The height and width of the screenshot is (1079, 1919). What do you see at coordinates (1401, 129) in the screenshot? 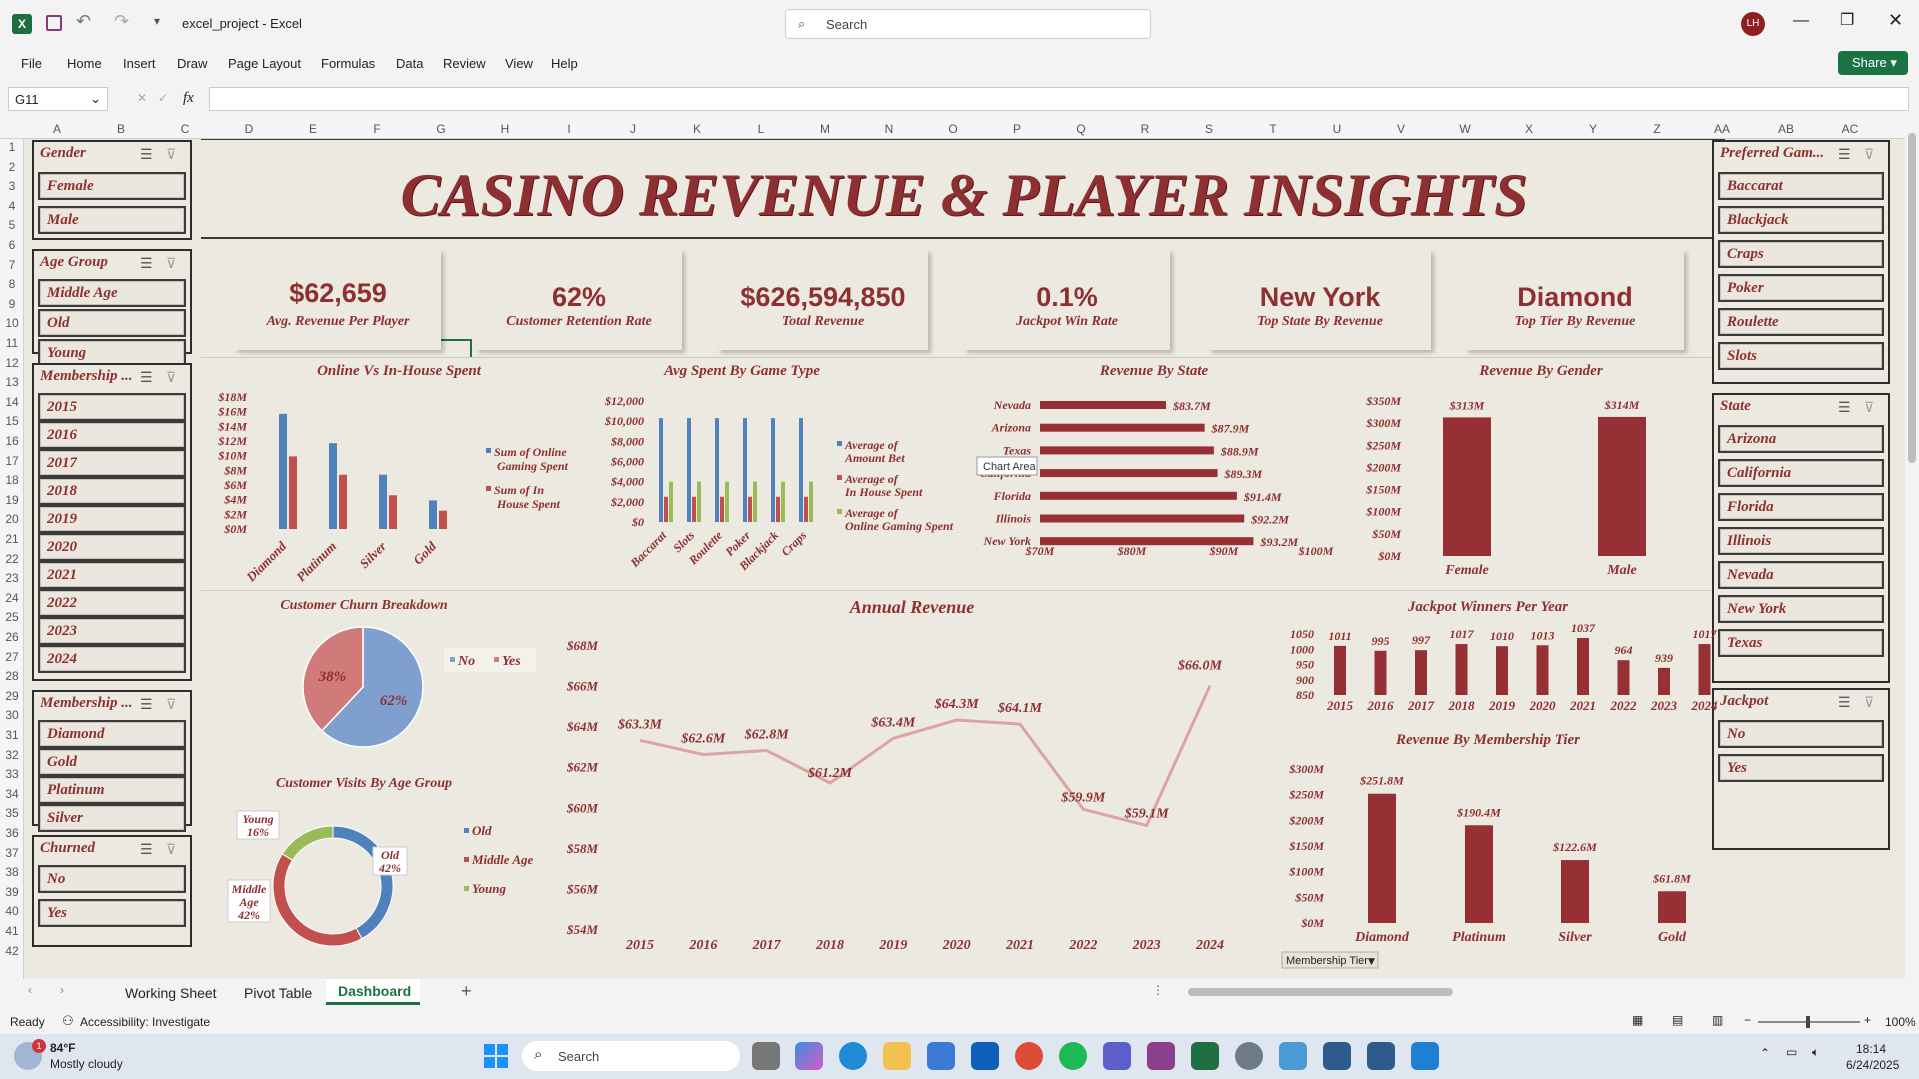
I see `column-header: V` at bounding box center [1401, 129].